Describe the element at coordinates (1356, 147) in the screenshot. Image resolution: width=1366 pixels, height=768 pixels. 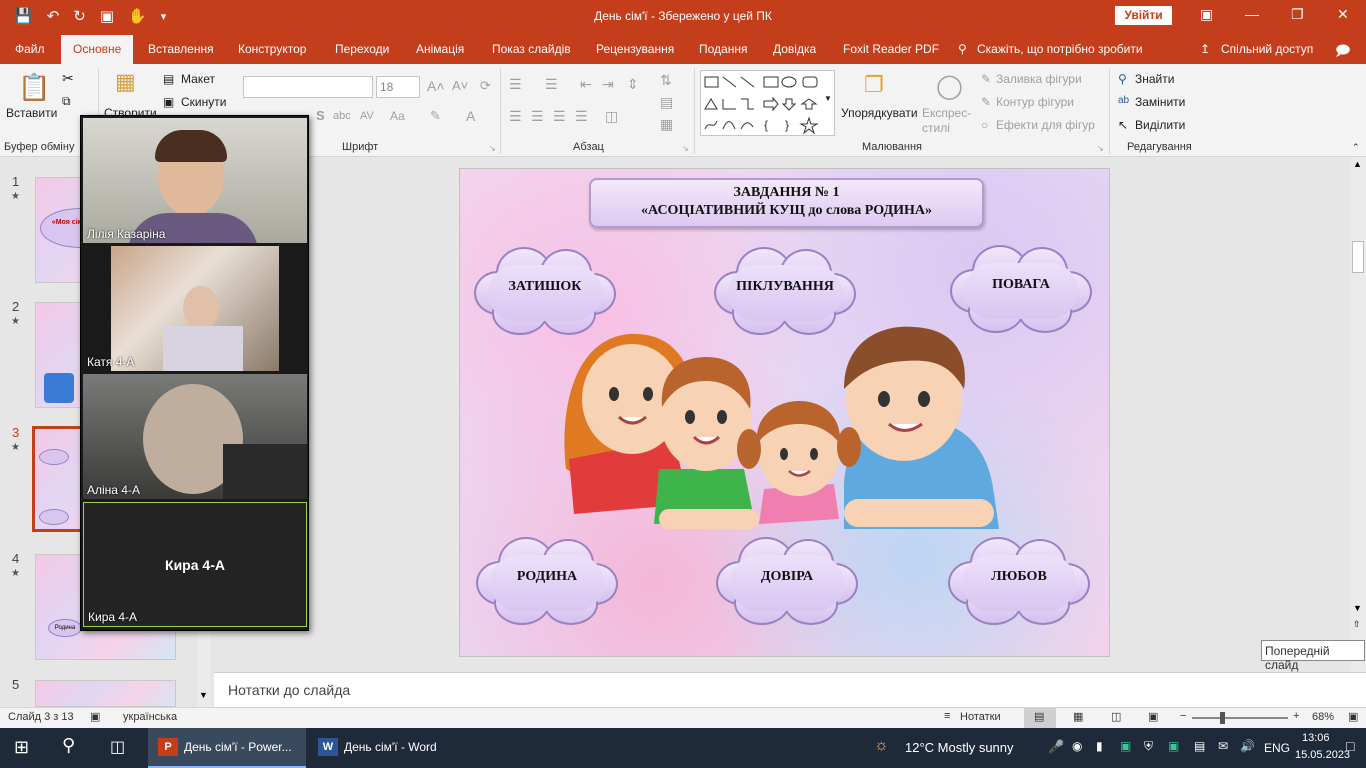
I see `collapse-ribbon-icon: ⌃` at that location.